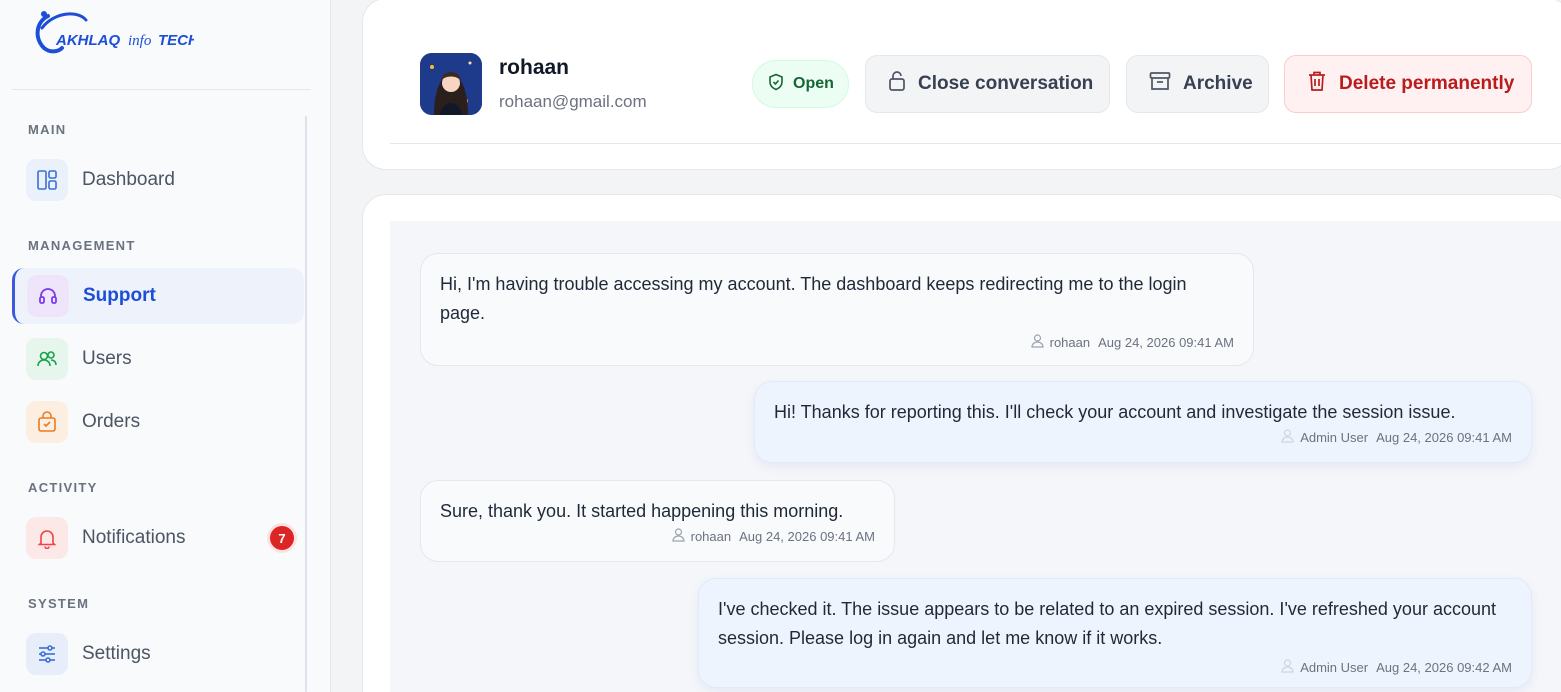  I want to click on header-divider, so click(975, 143).